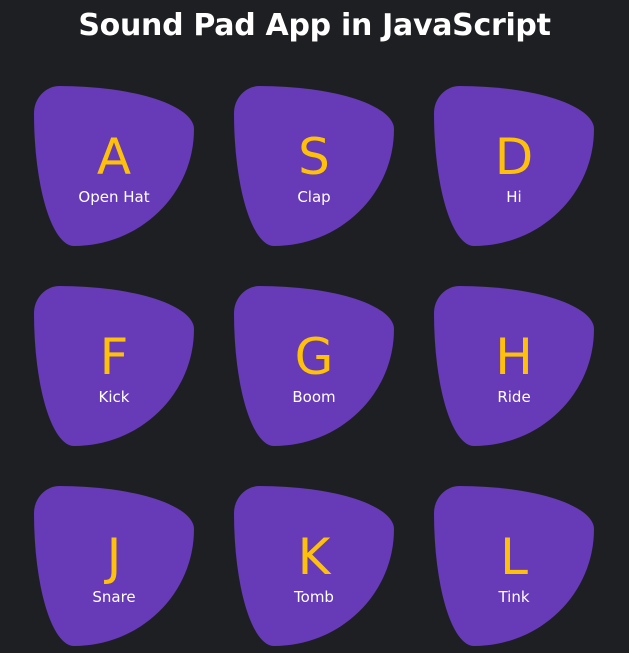 This screenshot has height=653, width=629. I want to click on pad-a: A Open Hat, so click(114, 166).